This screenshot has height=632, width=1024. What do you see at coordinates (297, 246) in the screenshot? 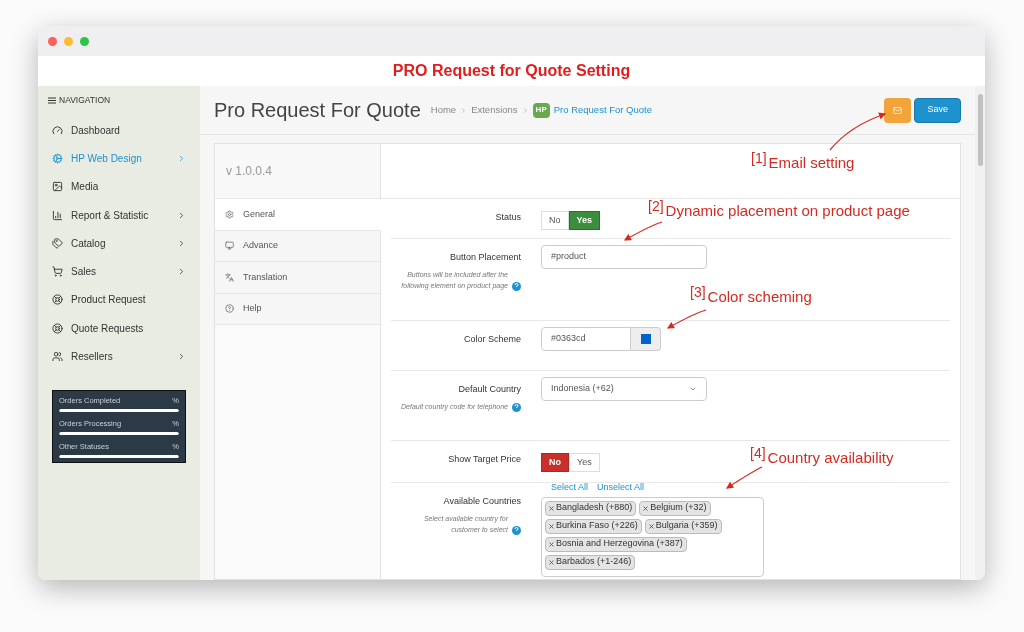
I see `settings-tab: Advance` at bounding box center [297, 246].